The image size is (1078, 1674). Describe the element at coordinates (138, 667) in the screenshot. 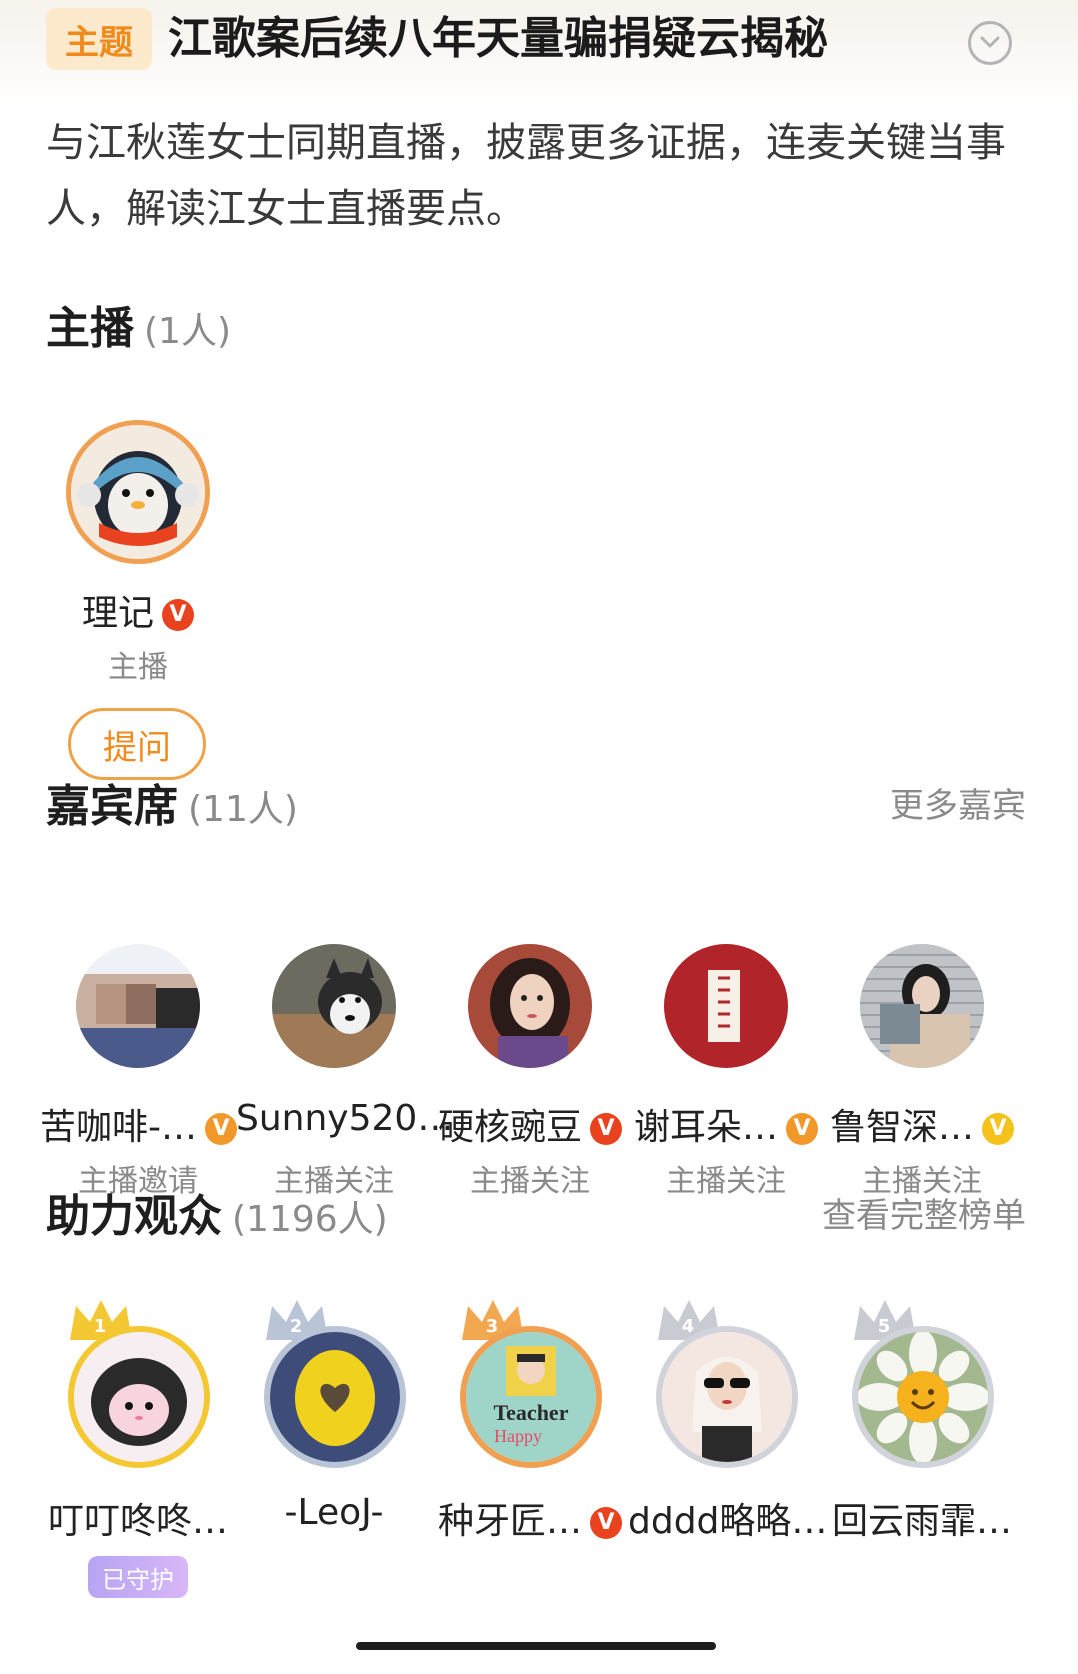

I see `host-role: 主播` at that location.